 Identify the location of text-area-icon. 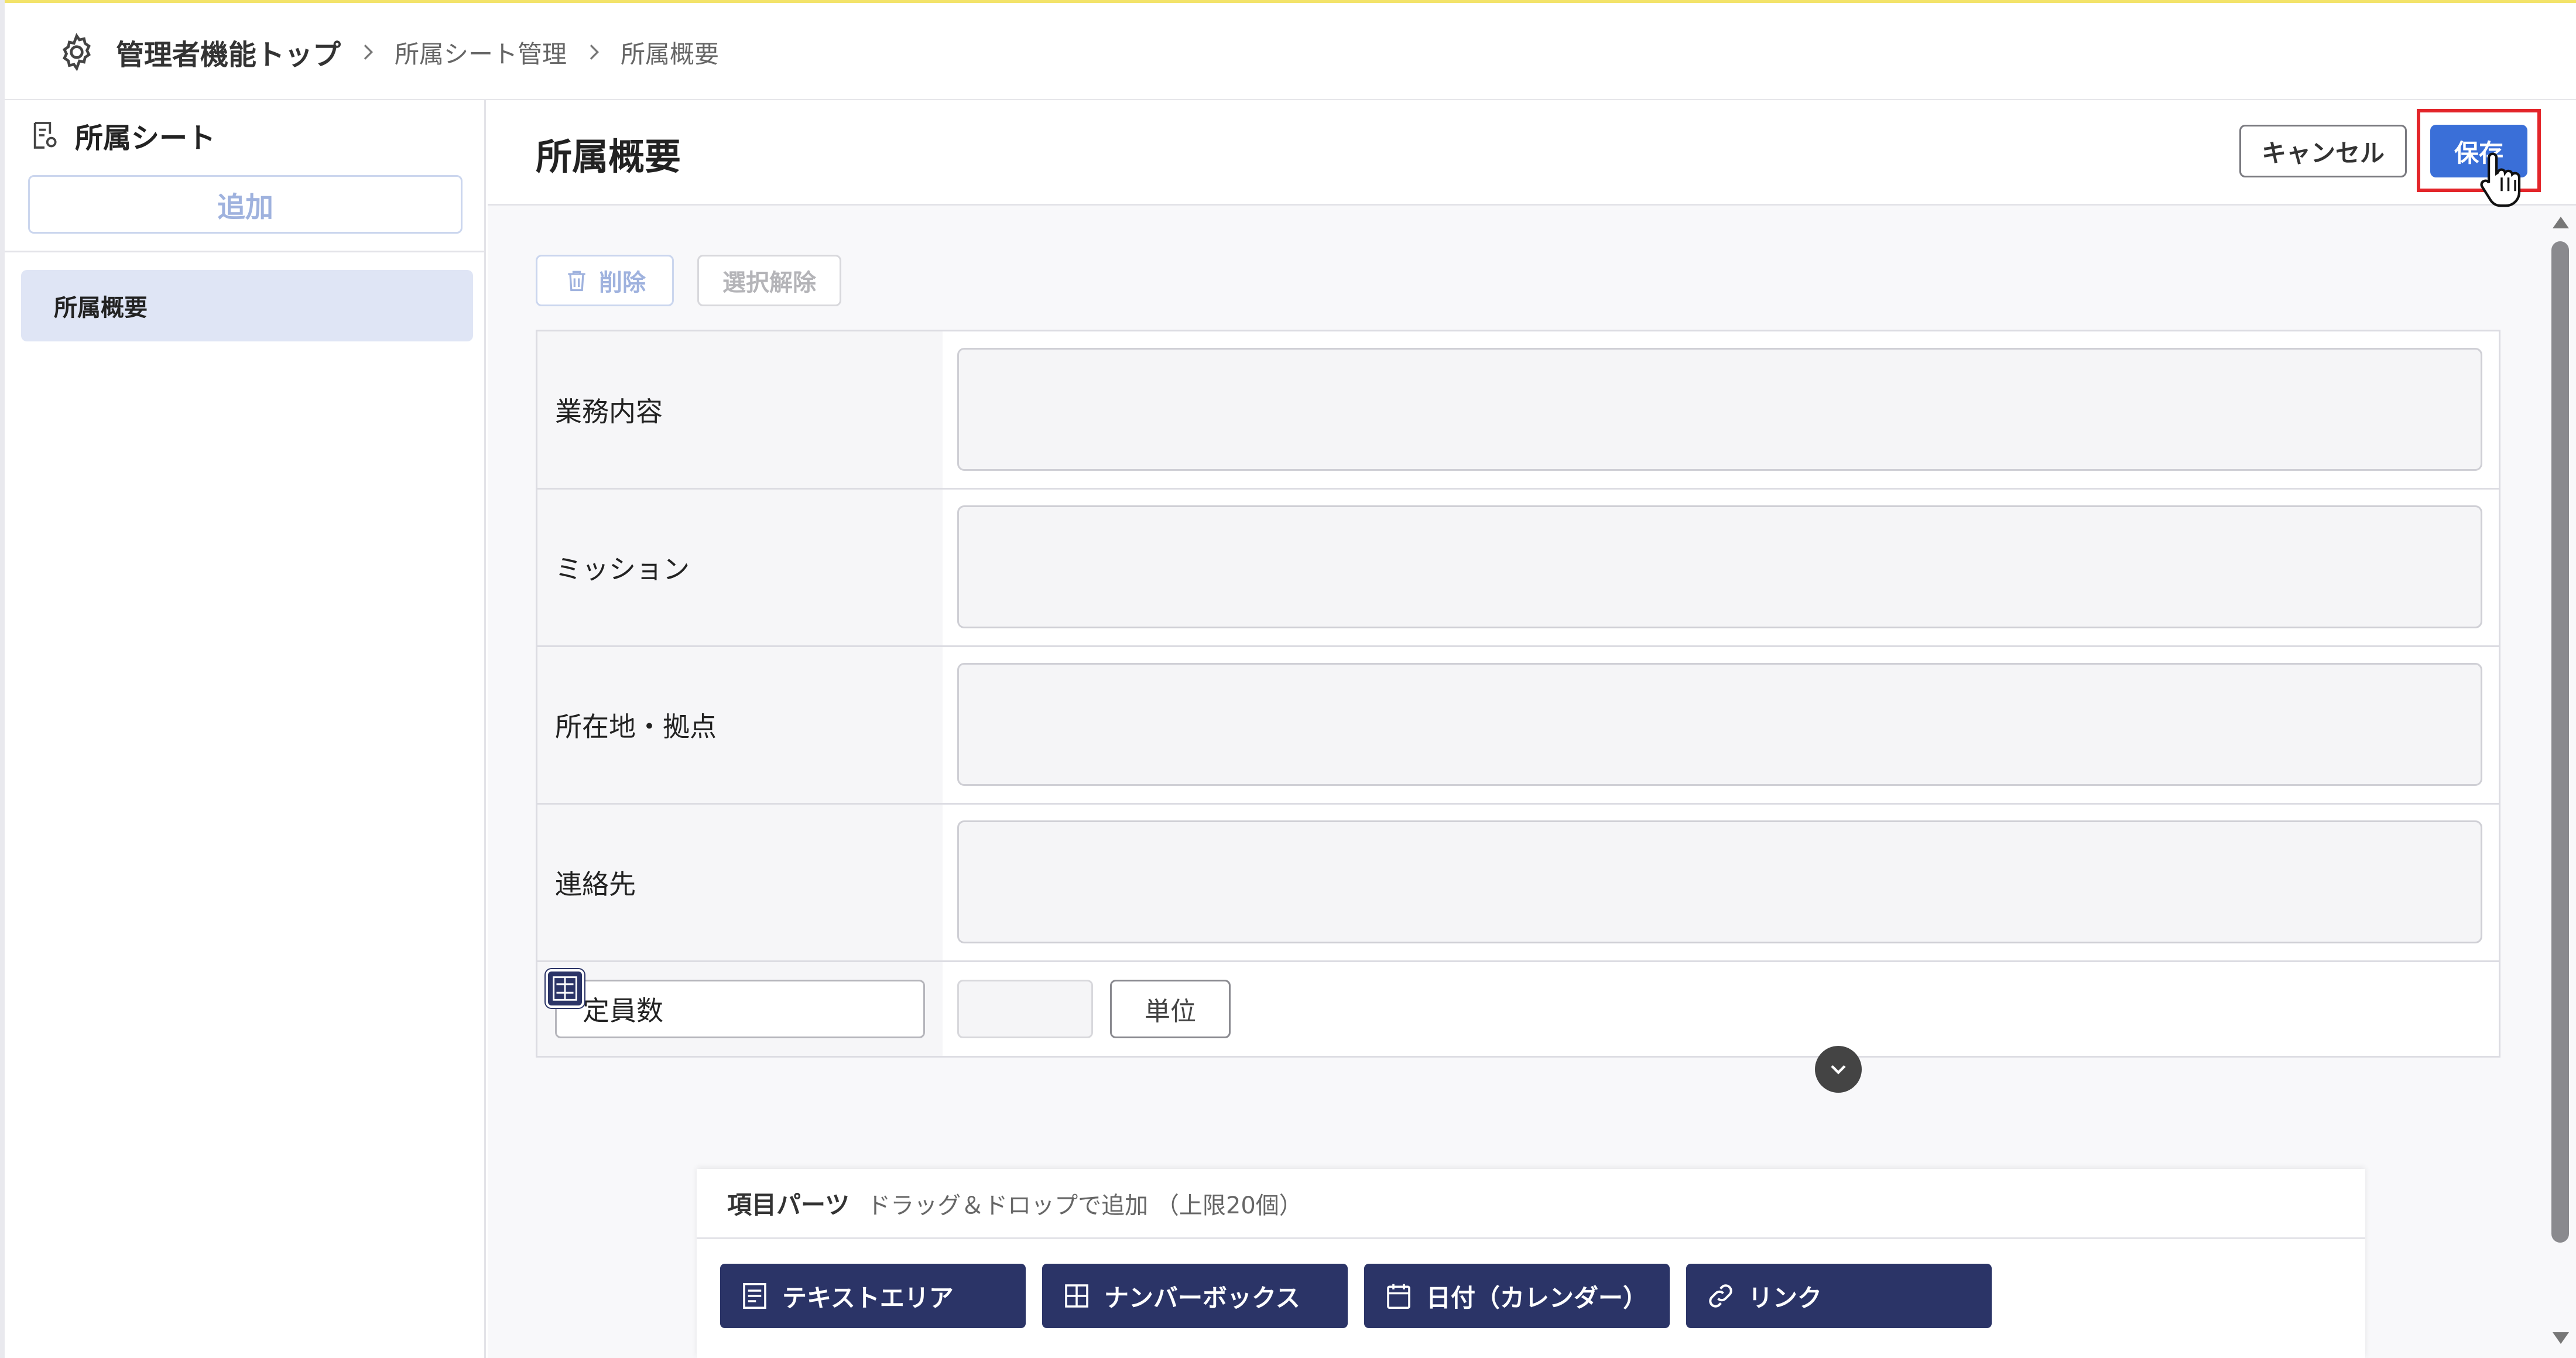
(754, 1295).